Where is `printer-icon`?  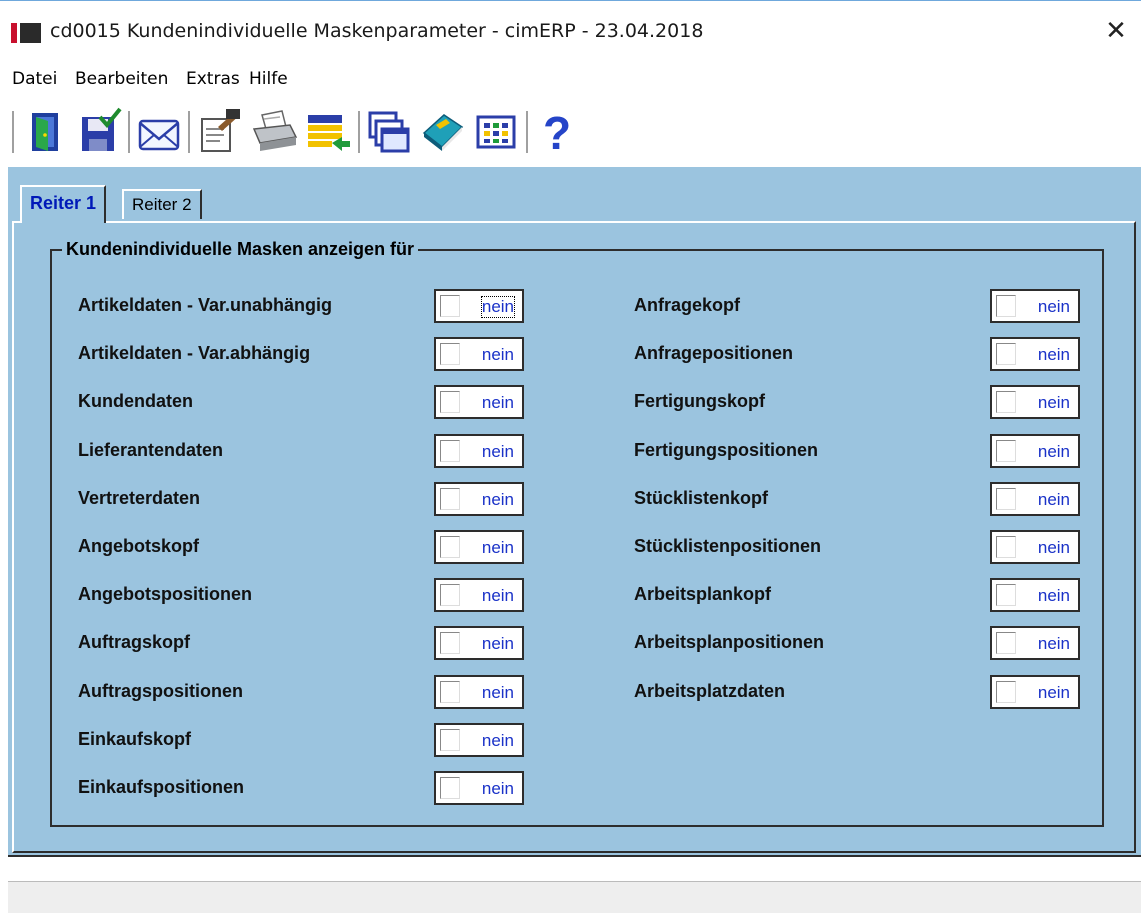 printer-icon is located at coordinates (275, 131).